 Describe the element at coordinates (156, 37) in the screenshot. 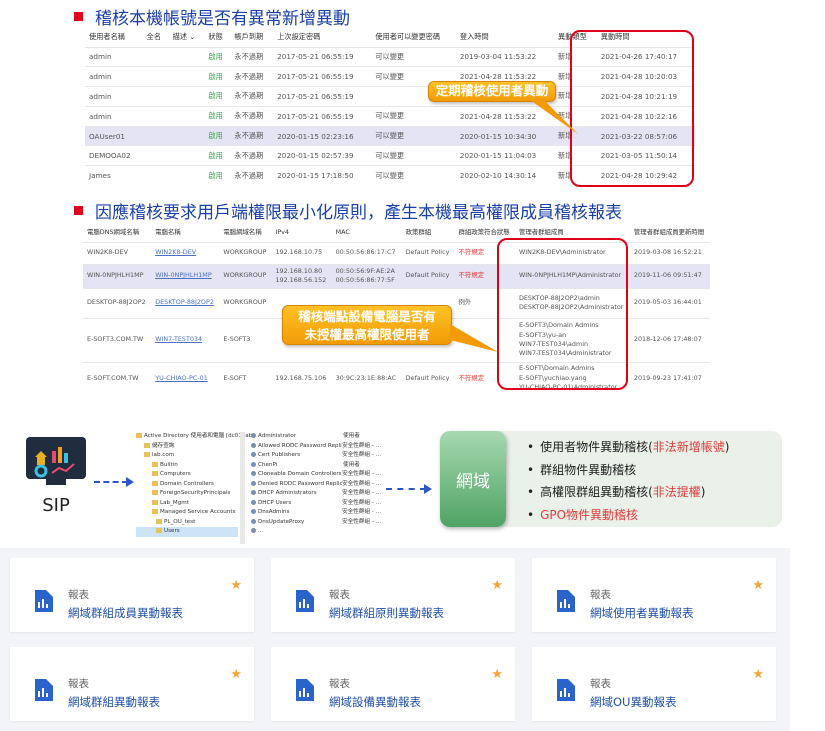

I see `column-header: 全名` at that location.